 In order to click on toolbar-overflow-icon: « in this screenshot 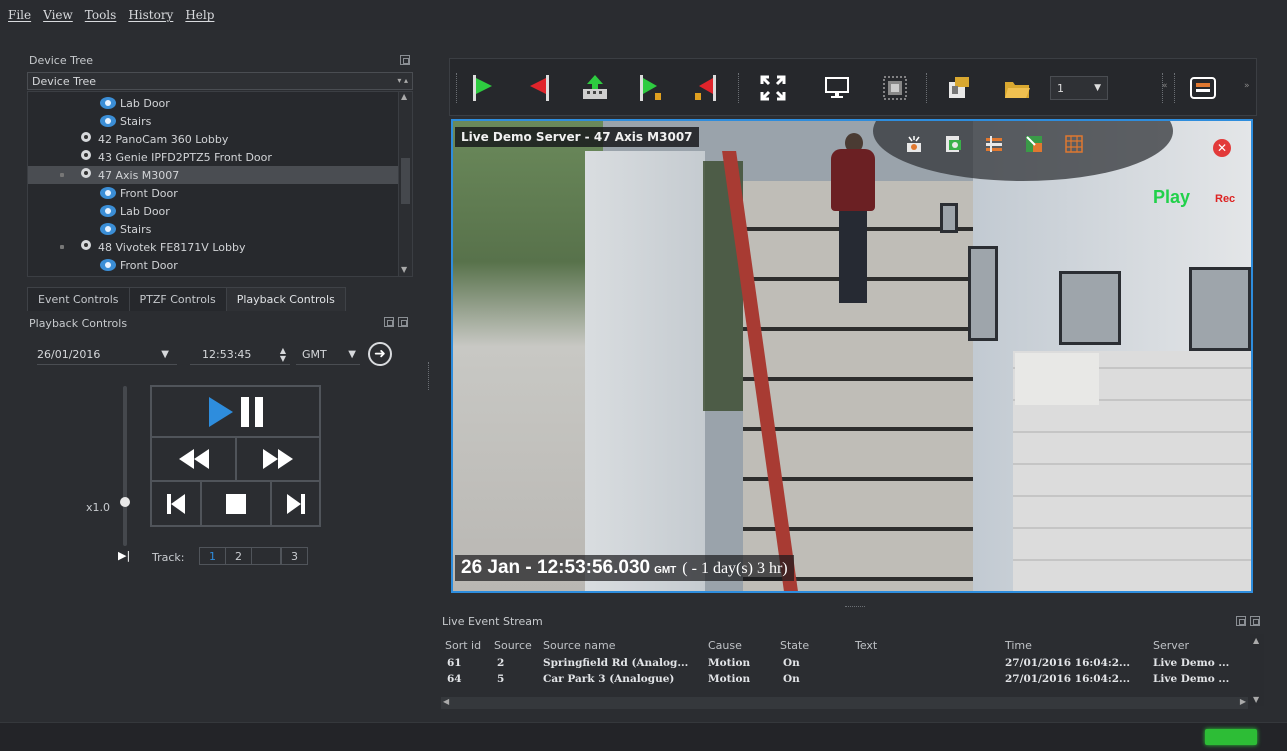, I will do `click(1165, 86)`.